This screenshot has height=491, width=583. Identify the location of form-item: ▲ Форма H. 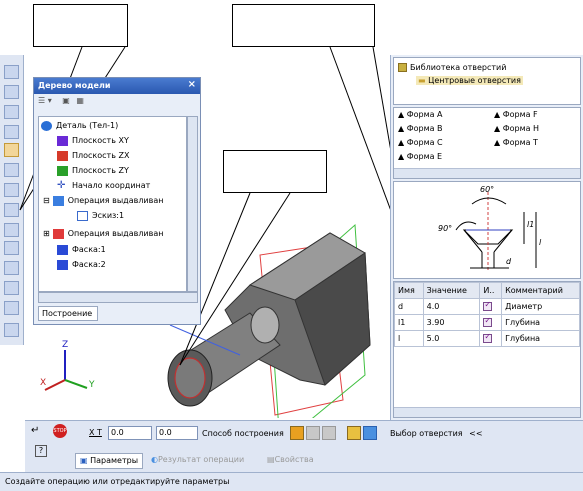
(516, 128).